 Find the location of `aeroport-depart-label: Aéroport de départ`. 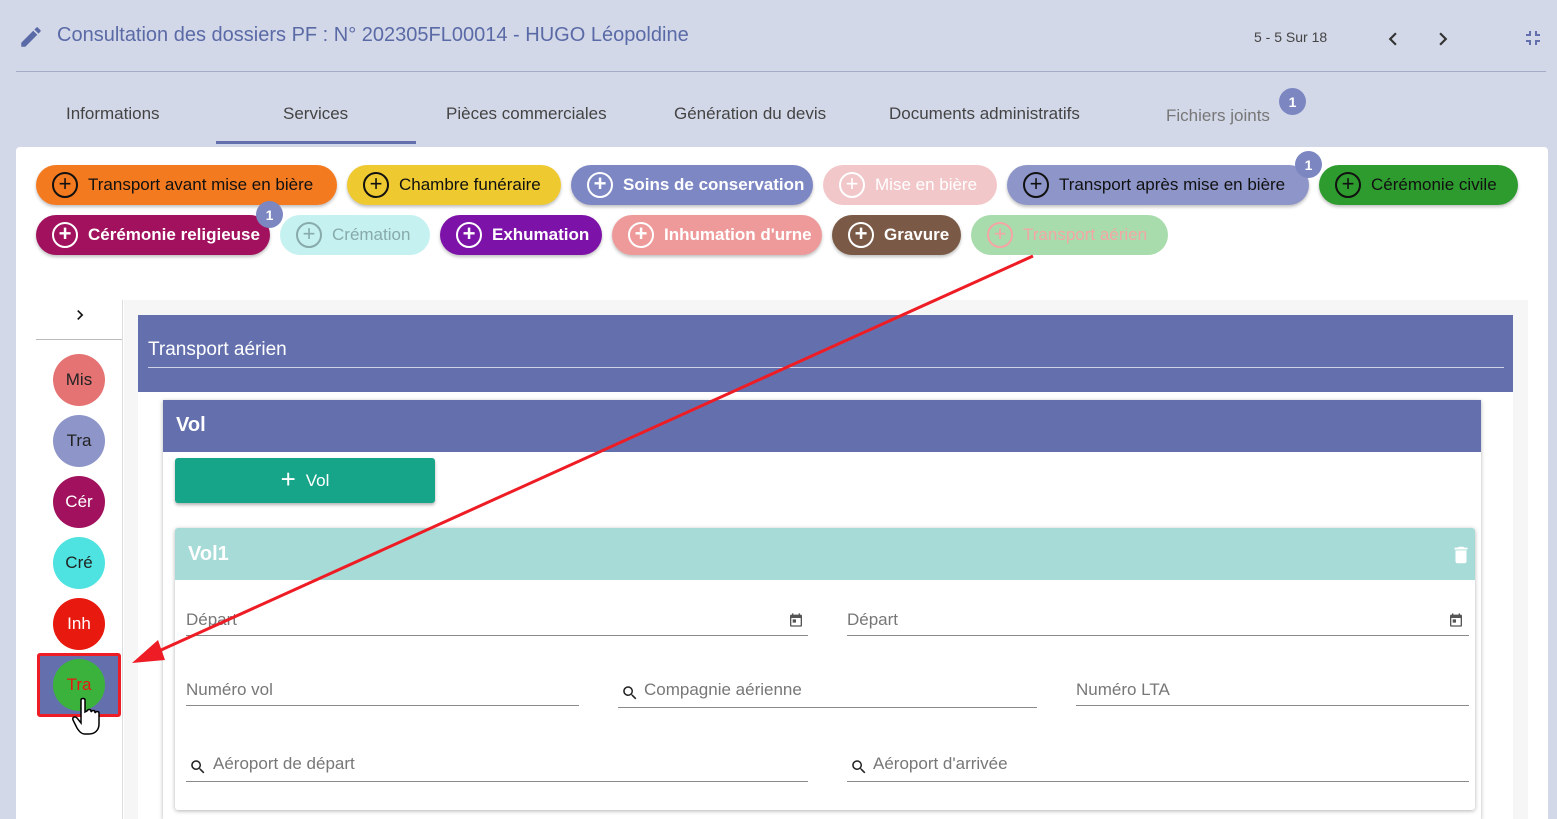

aeroport-depart-label: Aéroport de départ is located at coordinates (284, 763).